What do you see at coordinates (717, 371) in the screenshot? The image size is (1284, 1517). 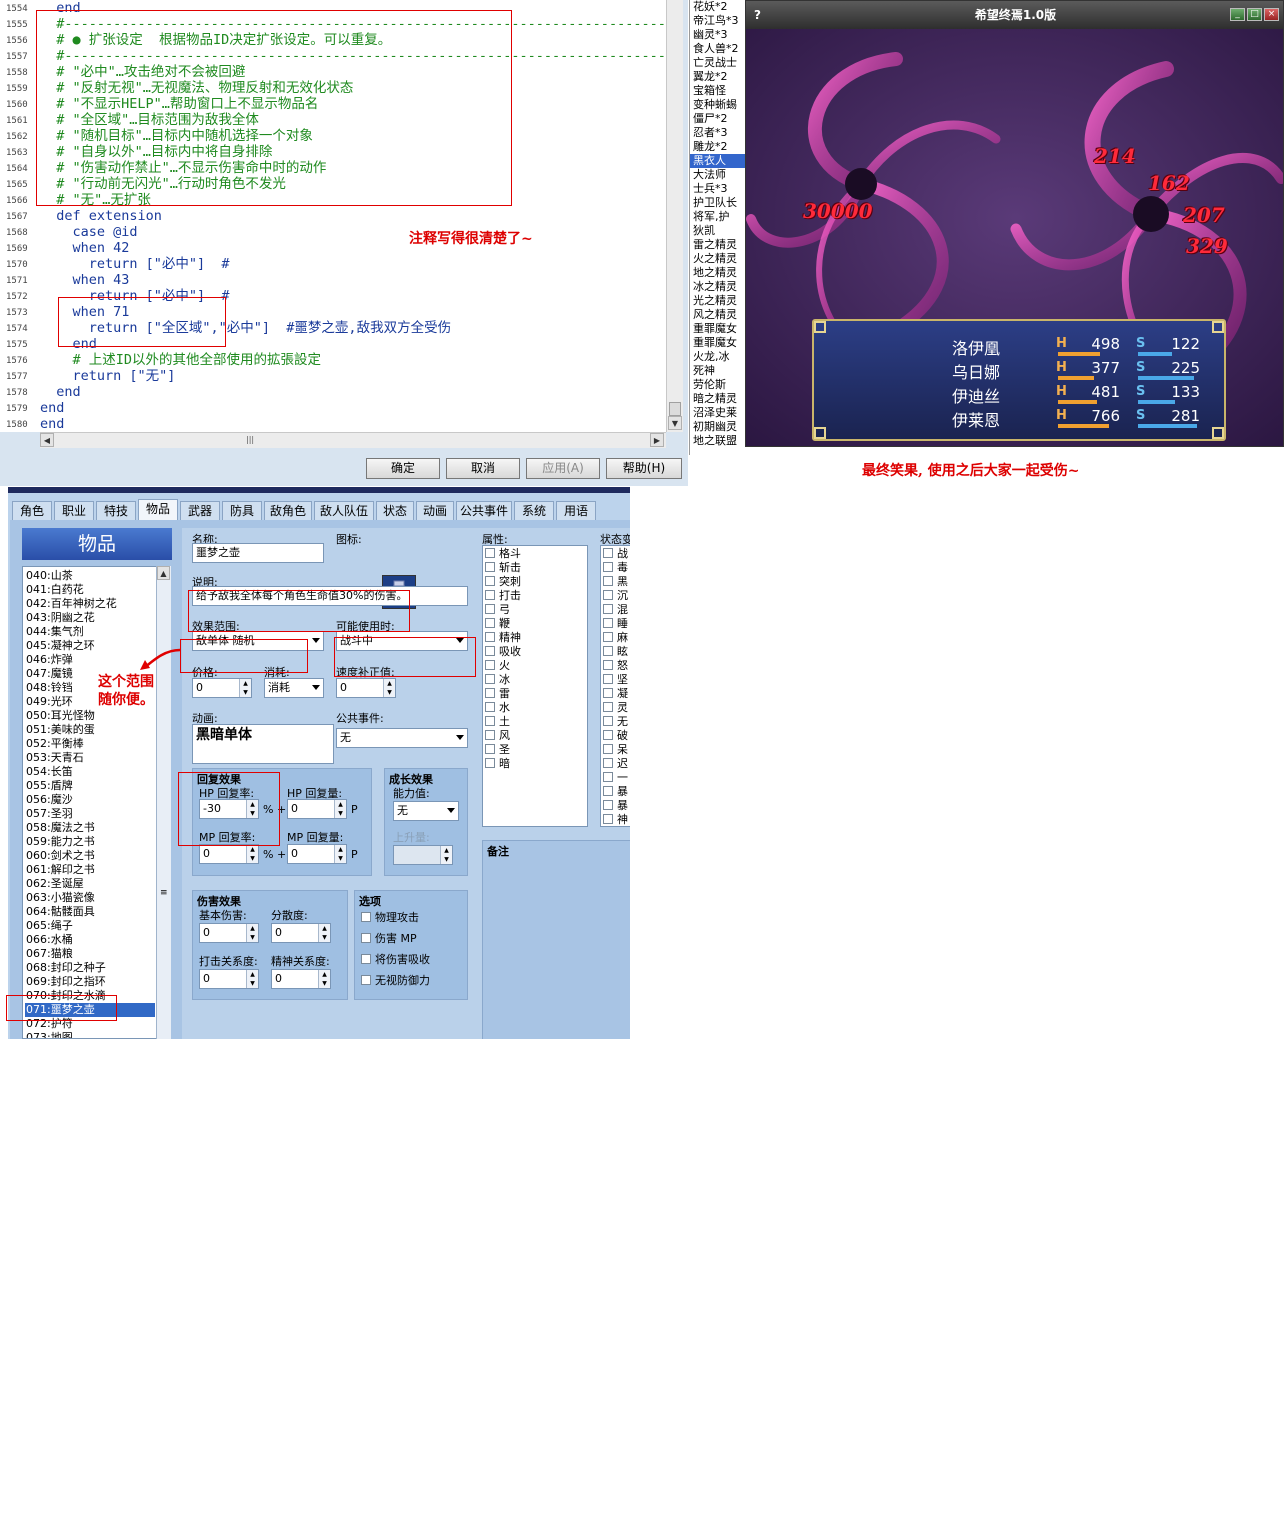 I see `monster-list-item: 死神` at bounding box center [717, 371].